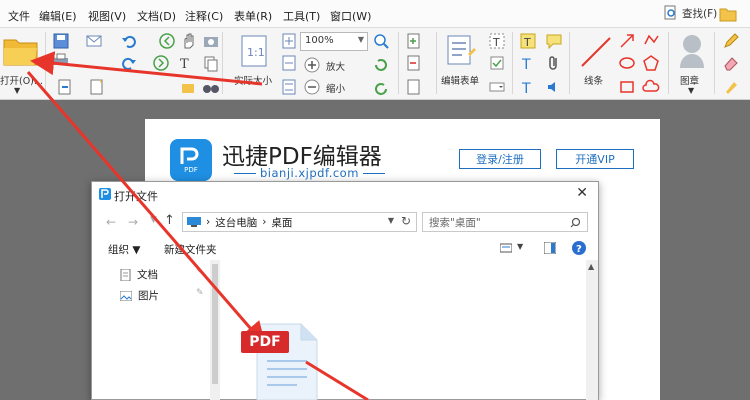 Image resolution: width=750 pixels, height=400 pixels. Describe the element at coordinates (381, 89) in the screenshot. I see `rotate-ccw-icon` at that location.